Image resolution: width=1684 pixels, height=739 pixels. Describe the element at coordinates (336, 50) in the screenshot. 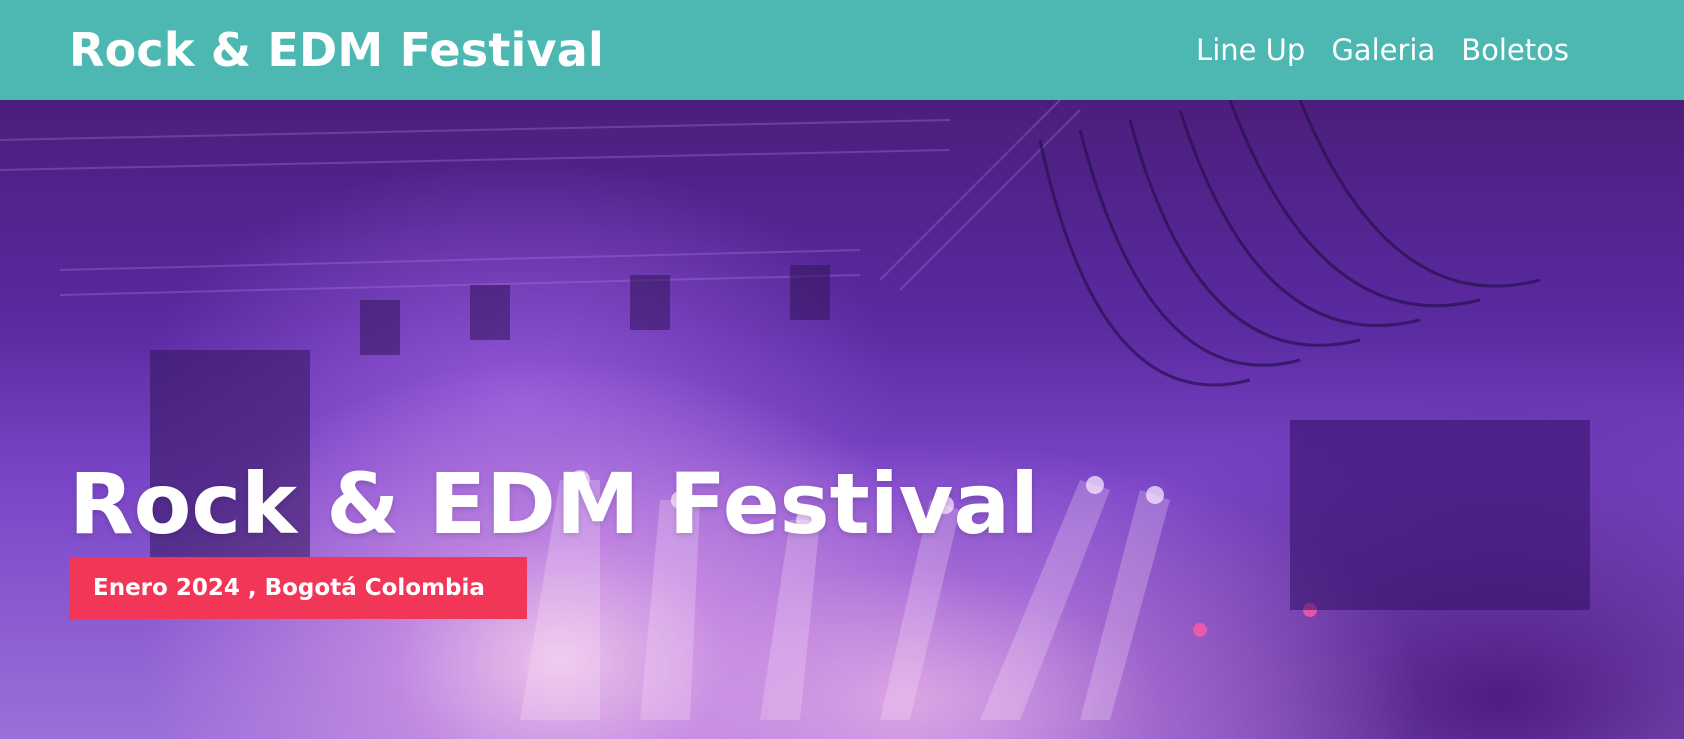

I see `site-brand: Rock & EDM Festival` at that location.